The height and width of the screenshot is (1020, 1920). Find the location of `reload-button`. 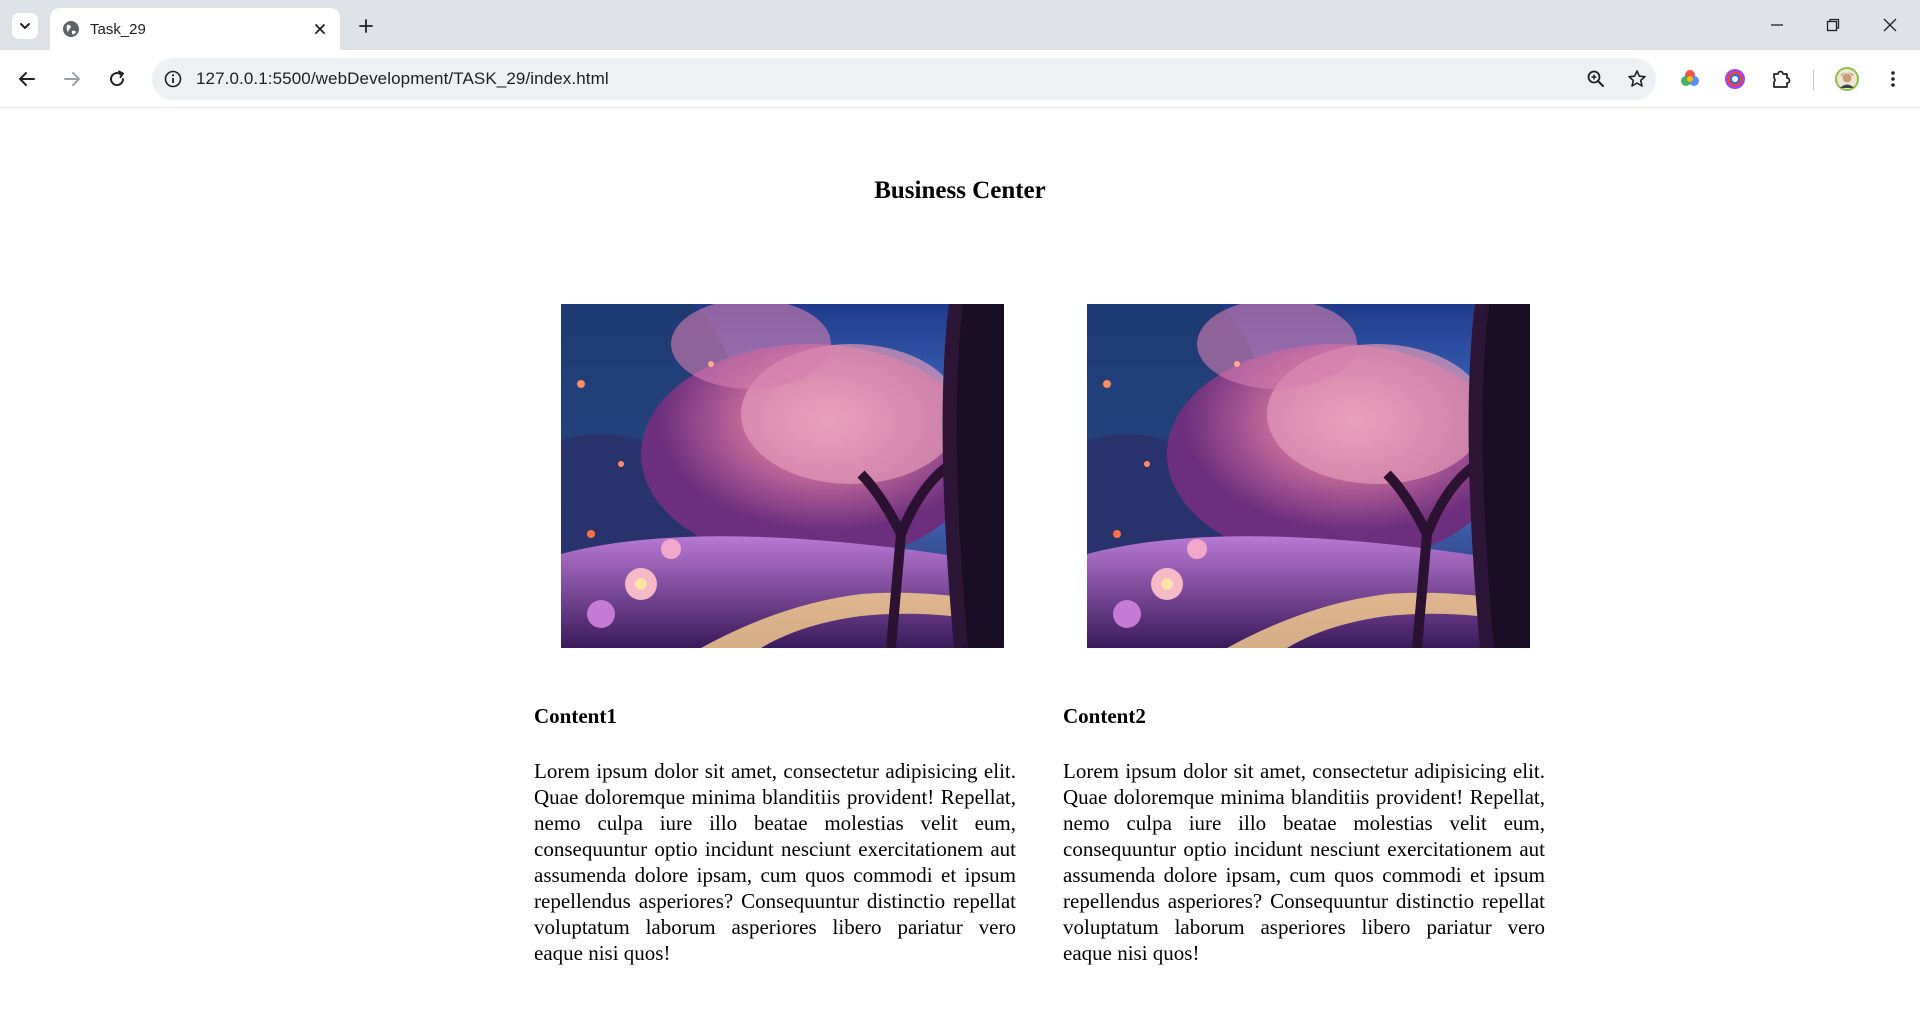

reload-button is located at coordinates (117, 79).